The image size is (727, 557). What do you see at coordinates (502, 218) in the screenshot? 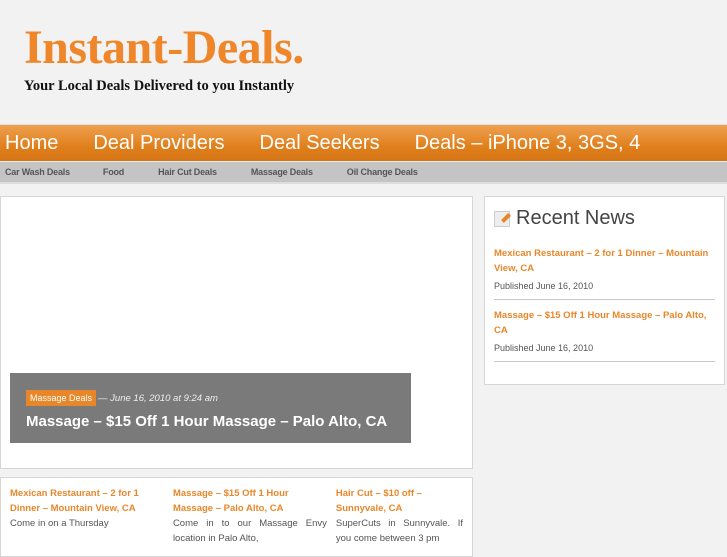
I see `pencil-icon` at bounding box center [502, 218].